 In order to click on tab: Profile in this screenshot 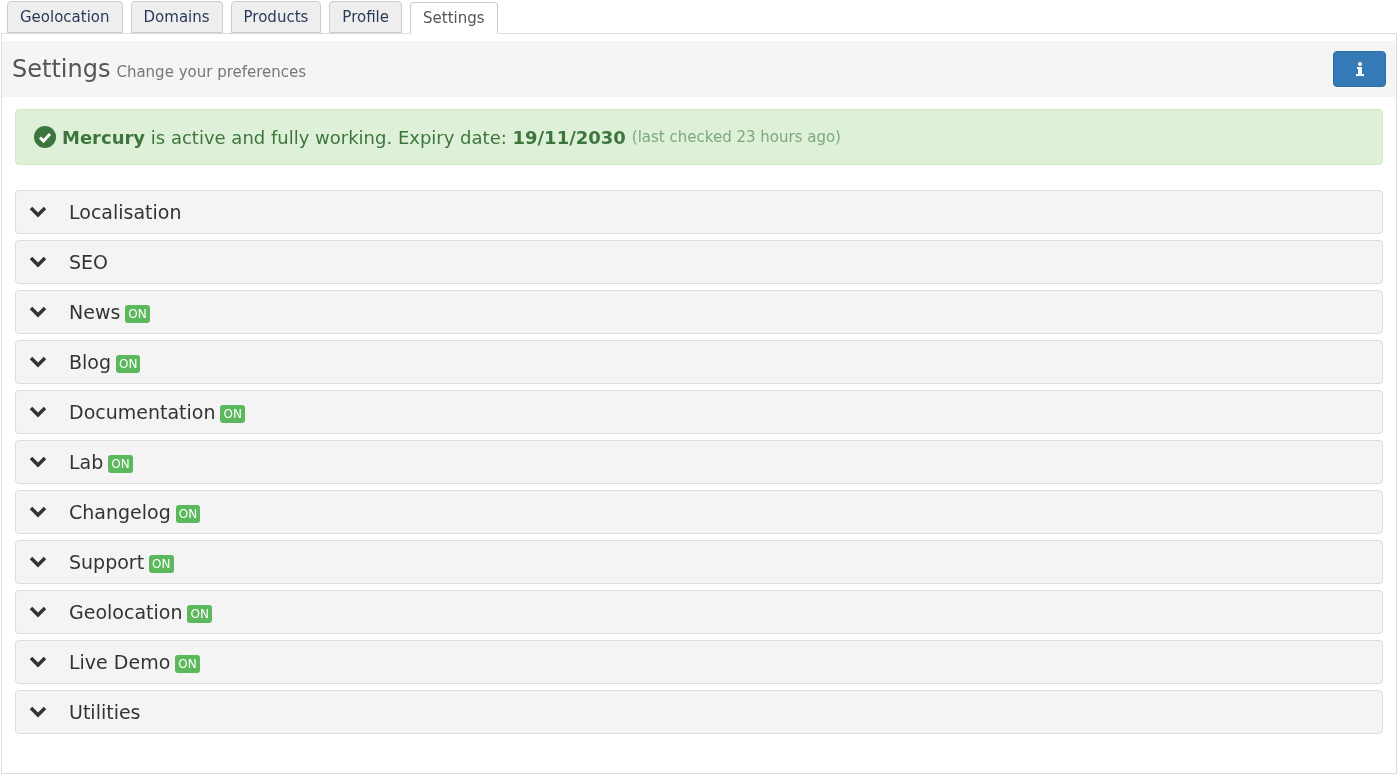, I will do `click(365, 17)`.